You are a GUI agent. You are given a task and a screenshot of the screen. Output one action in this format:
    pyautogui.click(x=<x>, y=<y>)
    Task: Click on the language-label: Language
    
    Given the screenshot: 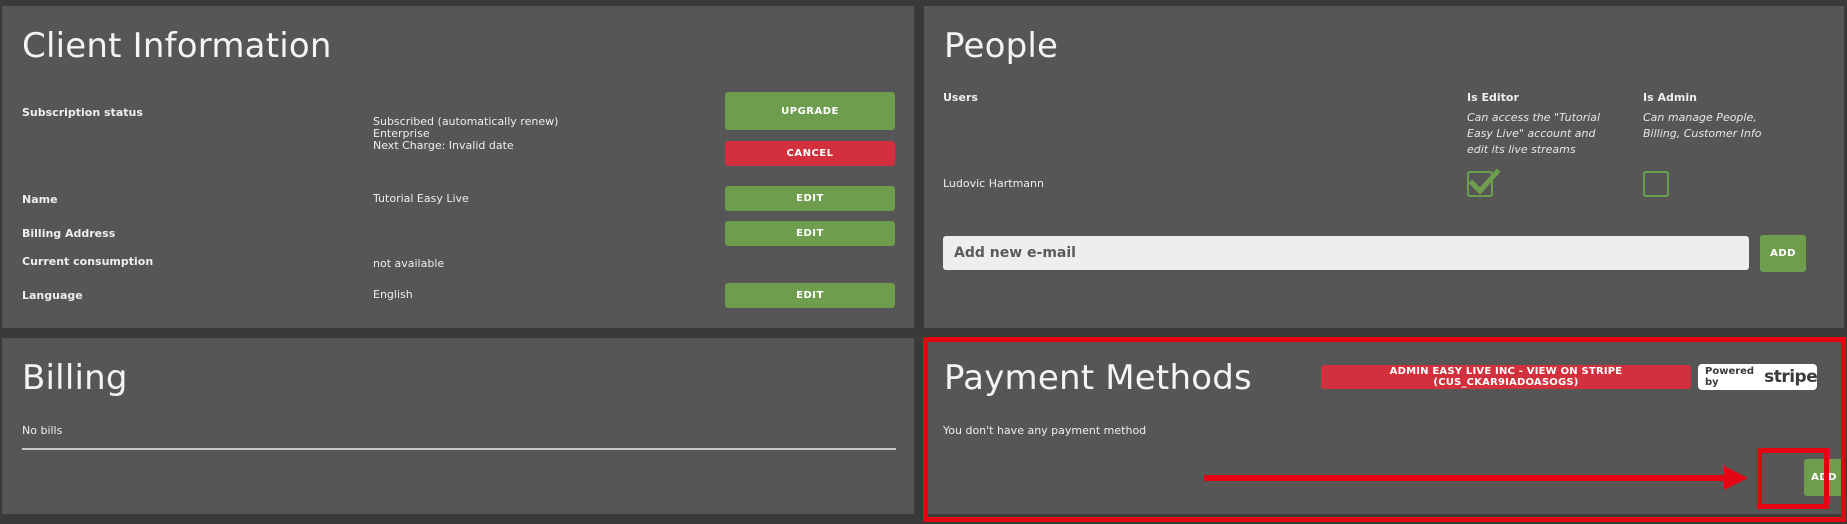 What is the action you would take?
    pyautogui.click(x=52, y=295)
    